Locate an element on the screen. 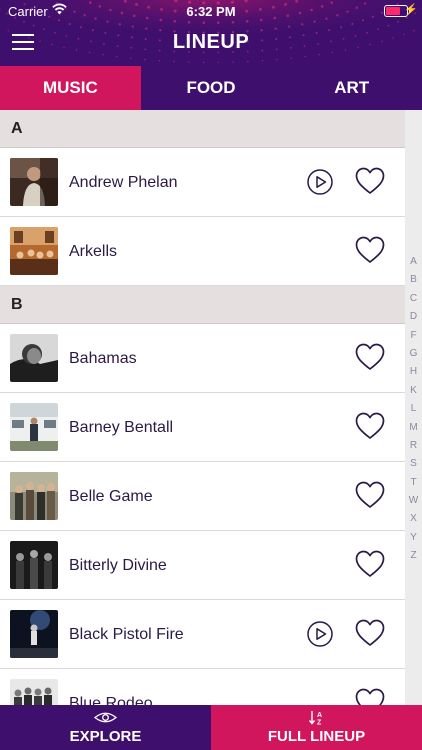 The width and height of the screenshot is (422, 750). artist-name: Bitterly Divine is located at coordinates (118, 565).